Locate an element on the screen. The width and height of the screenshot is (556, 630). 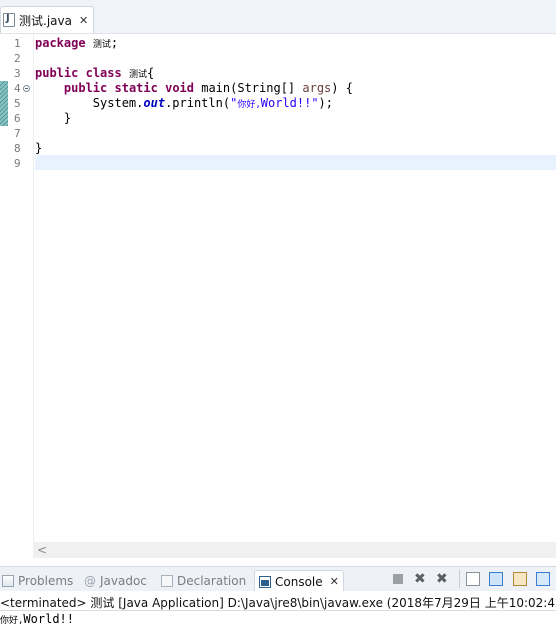
string-literal: World!!" is located at coordinates (289, 103).